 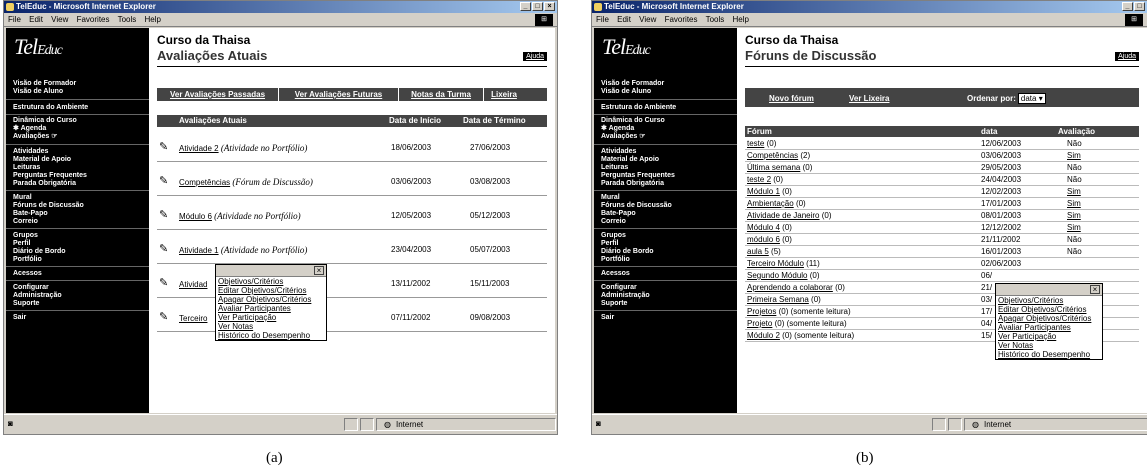 What do you see at coordinates (271, 281) in the screenshot?
I see `popup-item-objectives: Objetivos/Critérios` at bounding box center [271, 281].